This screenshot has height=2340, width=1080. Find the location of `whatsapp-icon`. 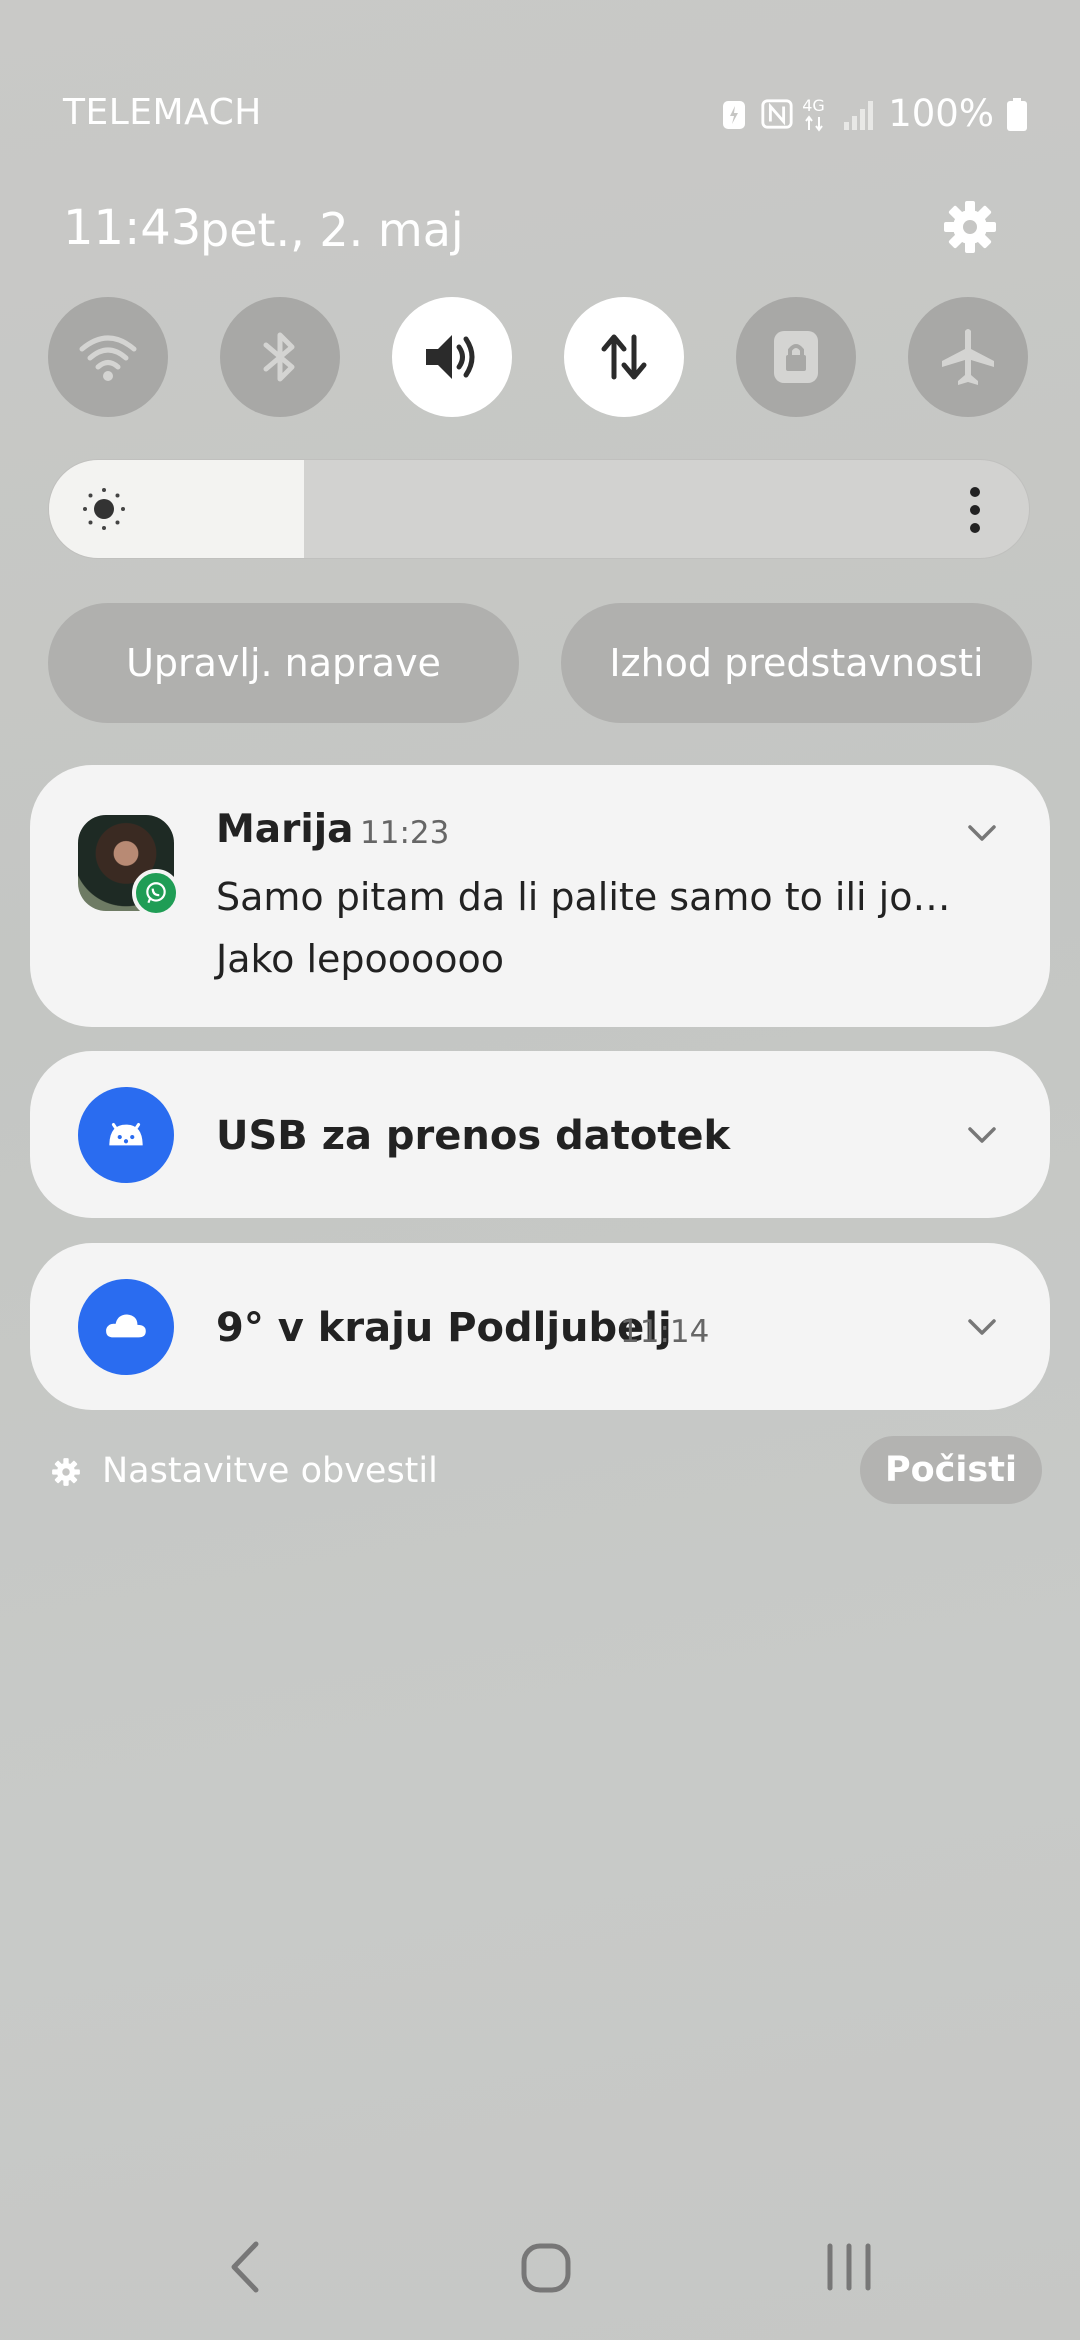

whatsapp-icon is located at coordinates (156, 893).